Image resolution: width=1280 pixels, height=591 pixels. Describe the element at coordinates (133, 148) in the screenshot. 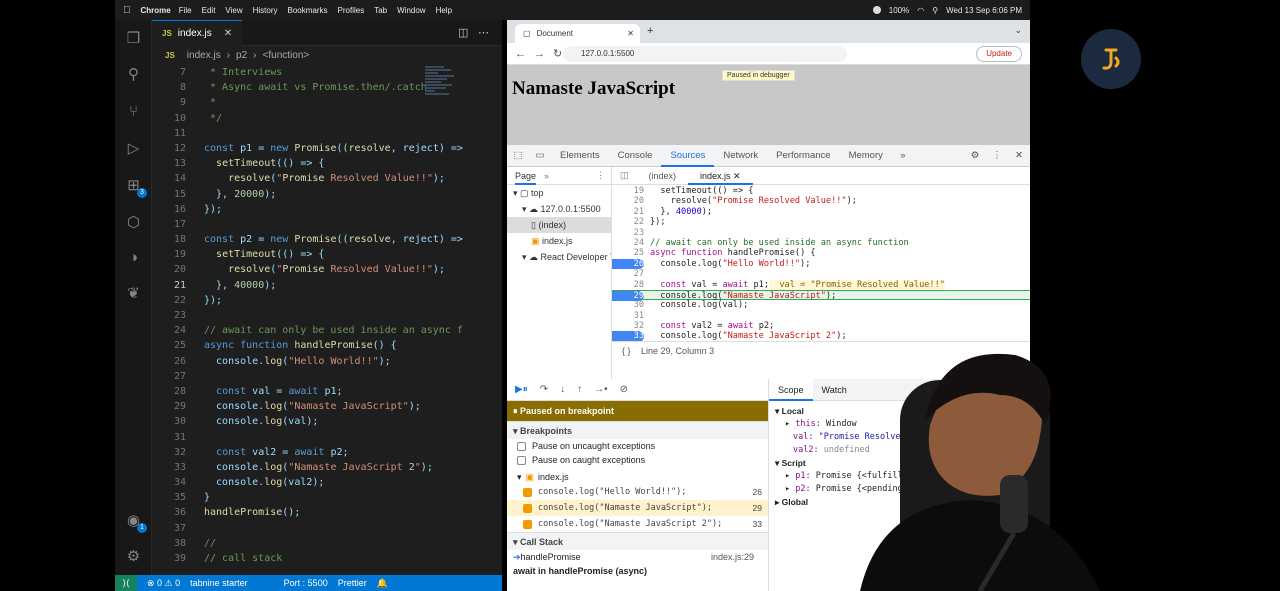

I see `run-debug-icon: ▷` at that location.